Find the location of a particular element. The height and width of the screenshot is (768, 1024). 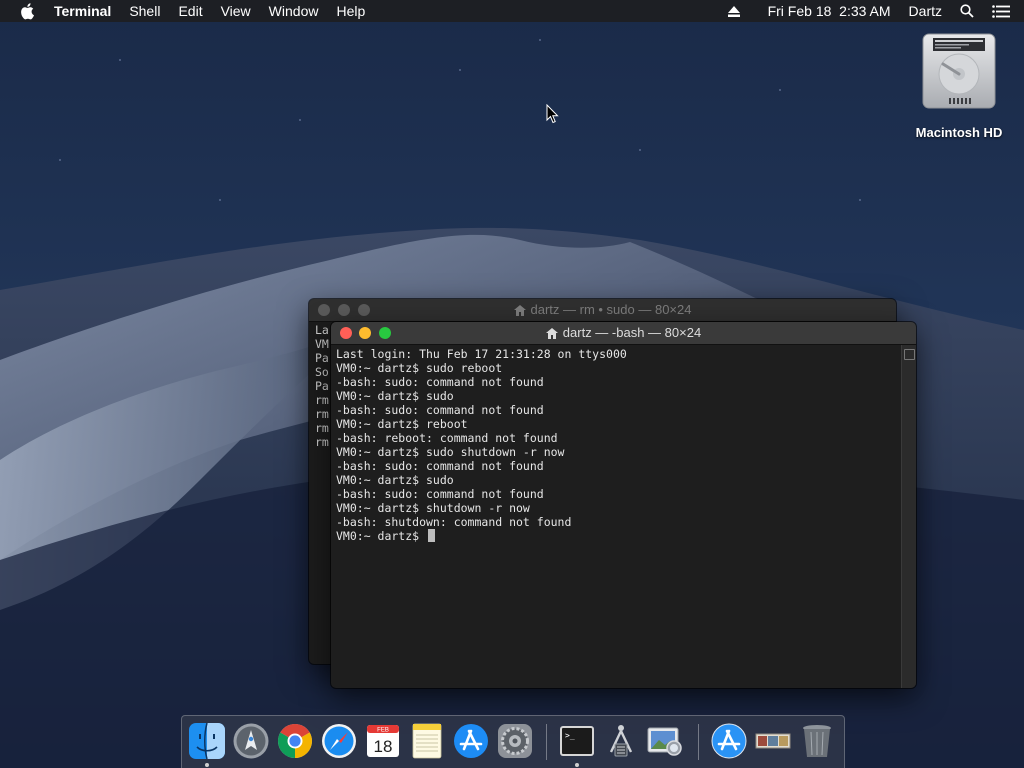

preview-icon is located at coordinates (665, 741).